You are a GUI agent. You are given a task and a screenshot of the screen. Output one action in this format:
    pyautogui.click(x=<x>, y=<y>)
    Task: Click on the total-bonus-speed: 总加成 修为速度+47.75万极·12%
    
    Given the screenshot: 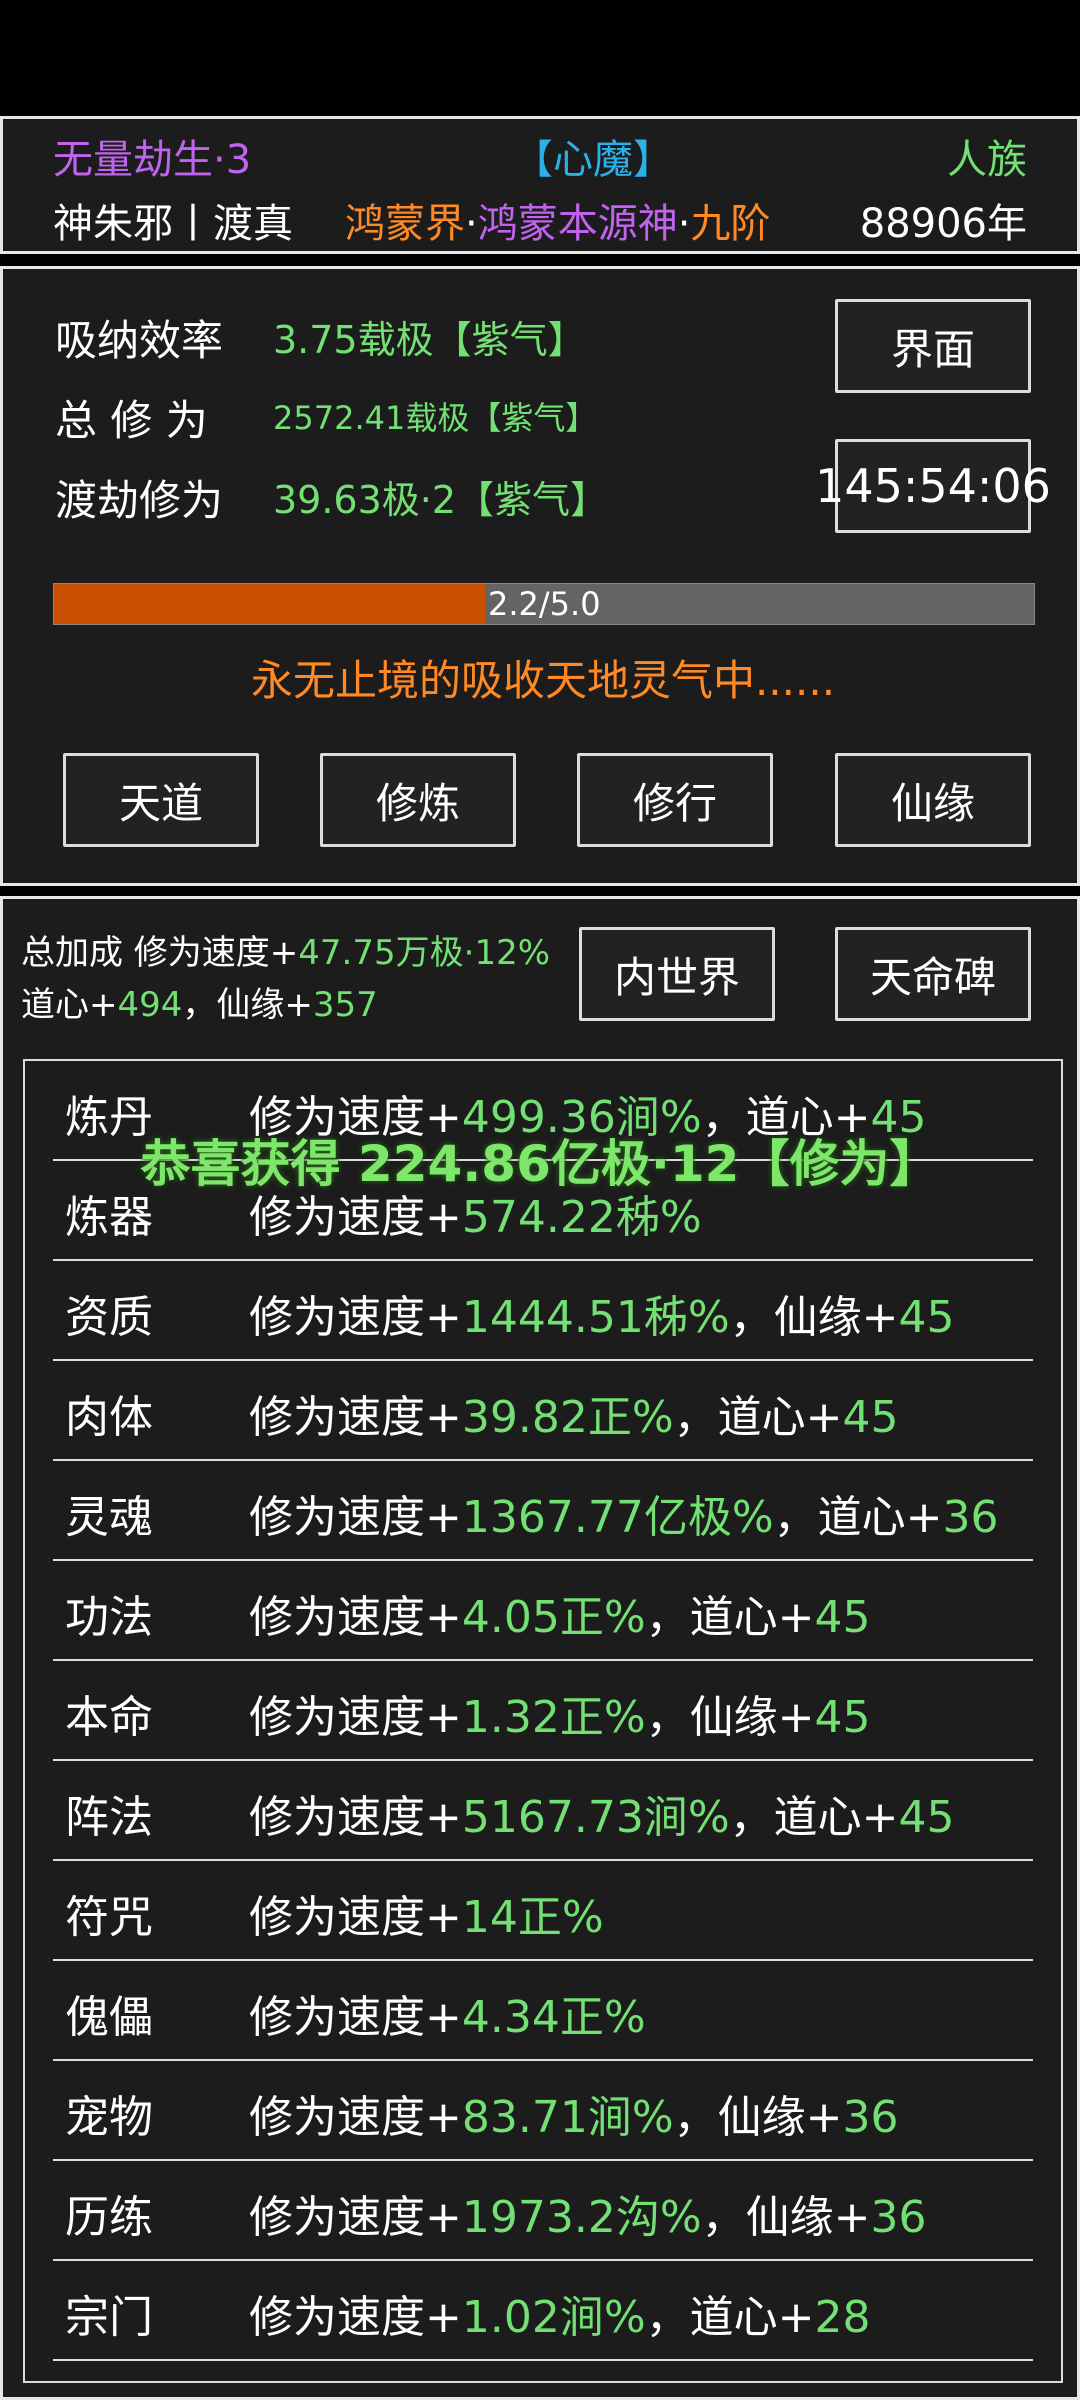 What is the action you would take?
    pyautogui.click(x=285, y=949)
    